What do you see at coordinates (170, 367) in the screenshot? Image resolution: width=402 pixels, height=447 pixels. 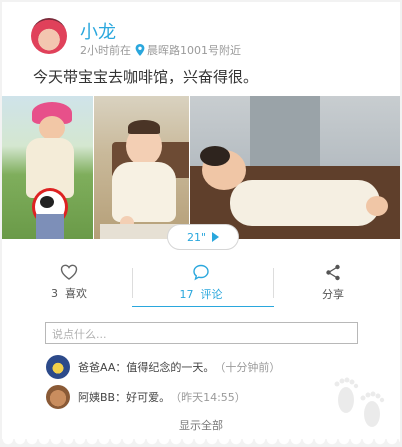 I see `comment-text: 值得纪念的一天。` at bounding box center [170, 367].